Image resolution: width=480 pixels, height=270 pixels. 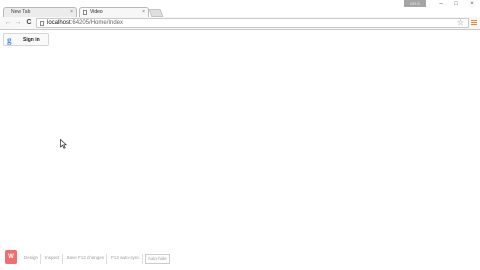 What do you see at coordinates (126, 259) in the screenshot?
I see `devtools-autosync-button: F12 auto-sync` at bounding box center [126, 259].